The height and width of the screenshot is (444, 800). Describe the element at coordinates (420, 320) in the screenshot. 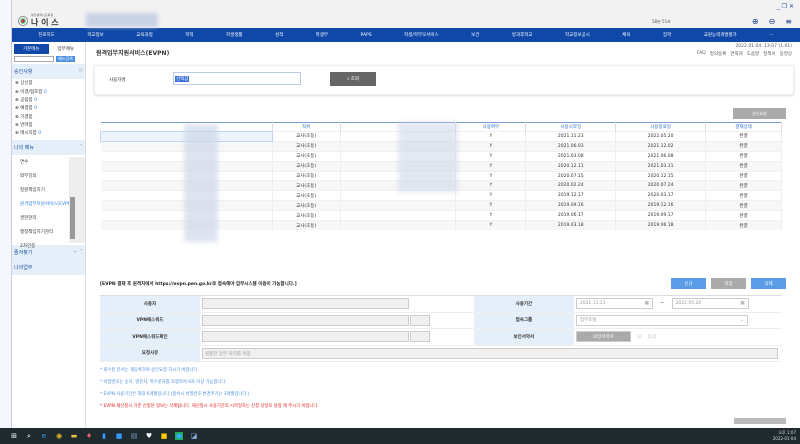

I see `vpn-password-check` at that location.